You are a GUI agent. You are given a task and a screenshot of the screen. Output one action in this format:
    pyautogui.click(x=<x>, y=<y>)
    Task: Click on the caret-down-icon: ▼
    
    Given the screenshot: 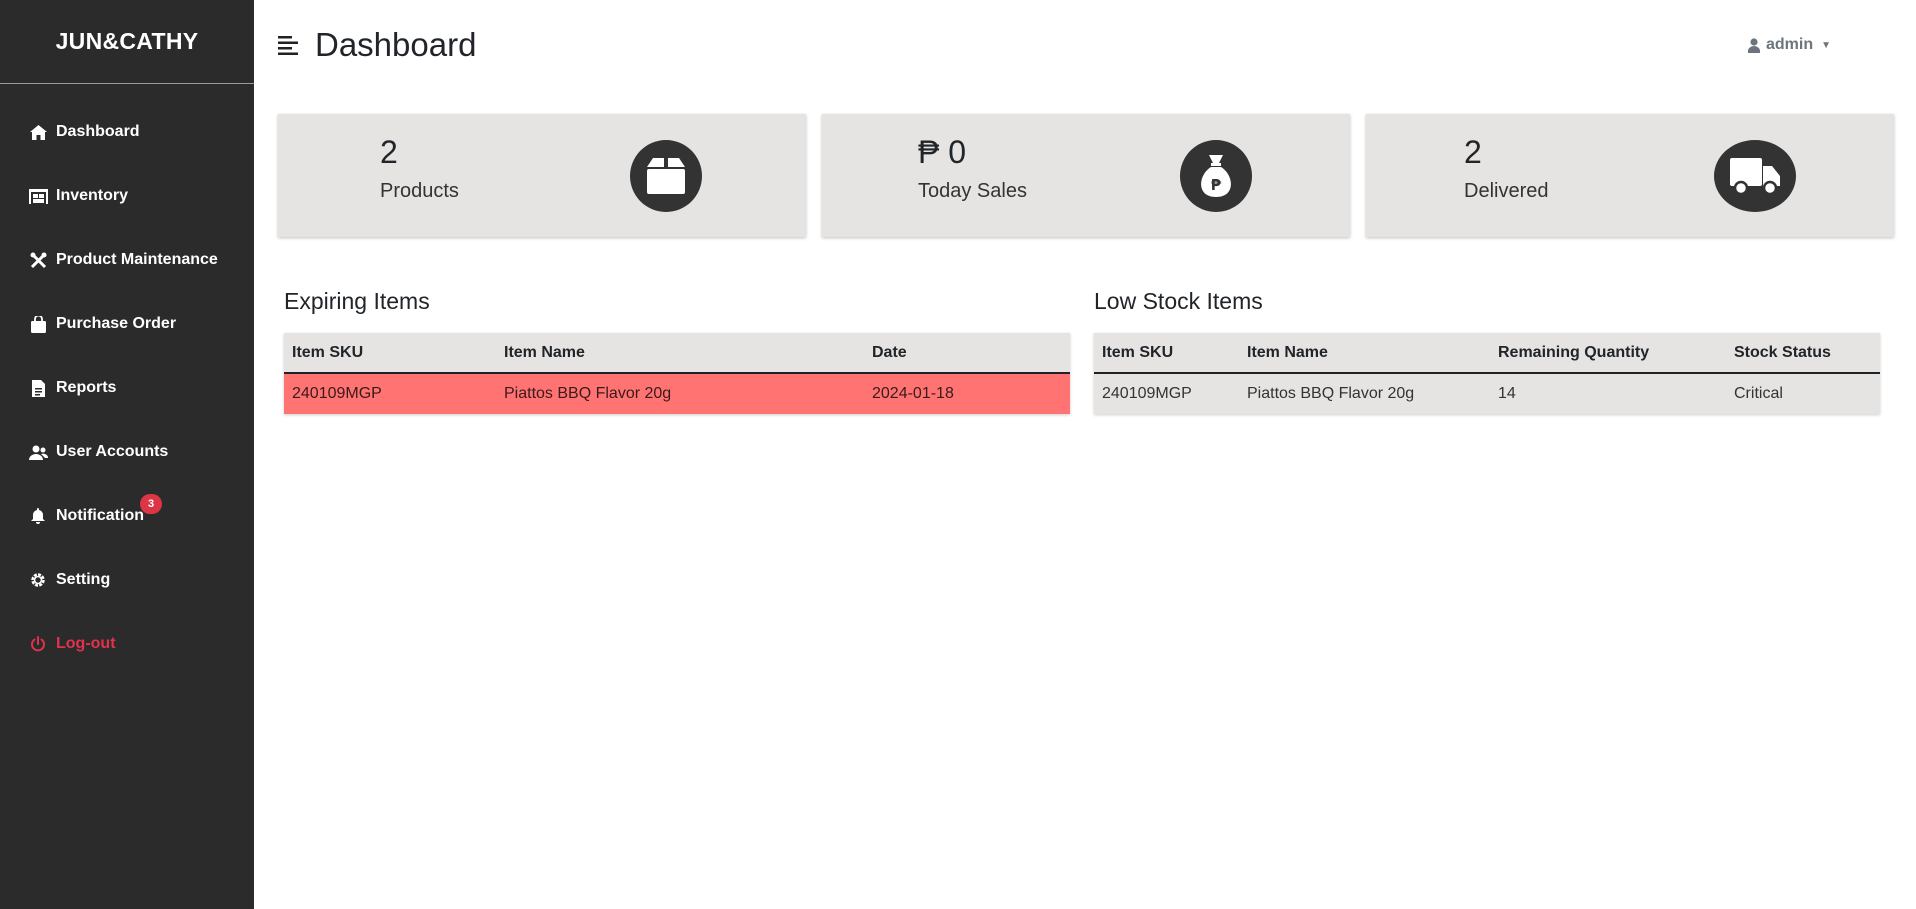 What is the action you would take?
    pyautogui.click(x=1826, y=45)
    